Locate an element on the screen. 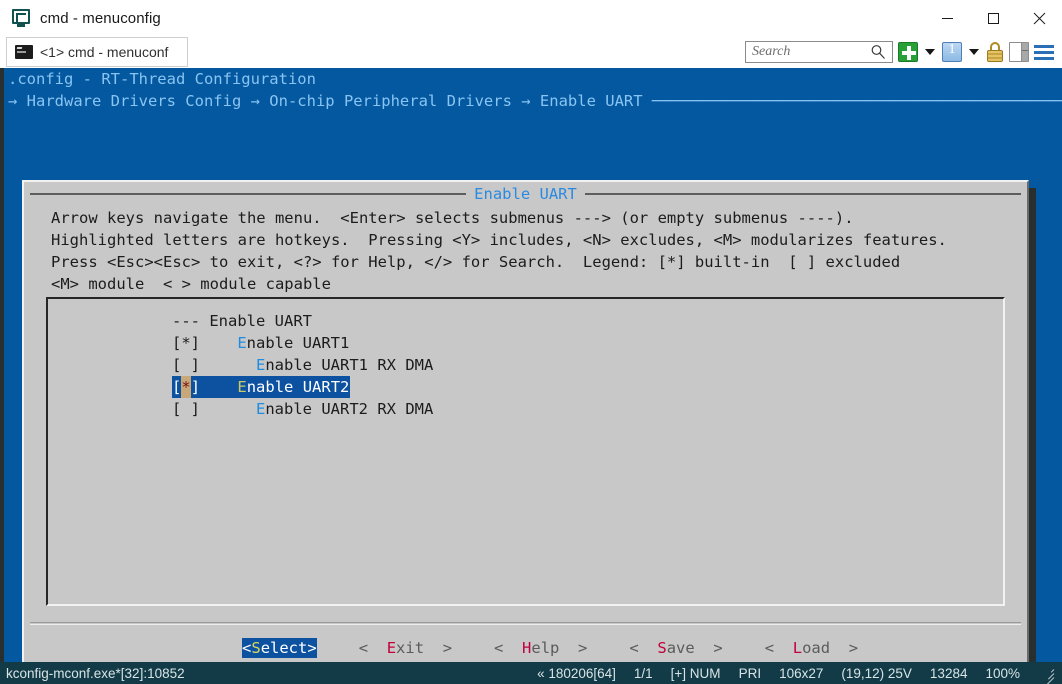 The width and height of the screenshot is (1062, 684). new-tab-dropdown-button is located at coordinates (930, 52).